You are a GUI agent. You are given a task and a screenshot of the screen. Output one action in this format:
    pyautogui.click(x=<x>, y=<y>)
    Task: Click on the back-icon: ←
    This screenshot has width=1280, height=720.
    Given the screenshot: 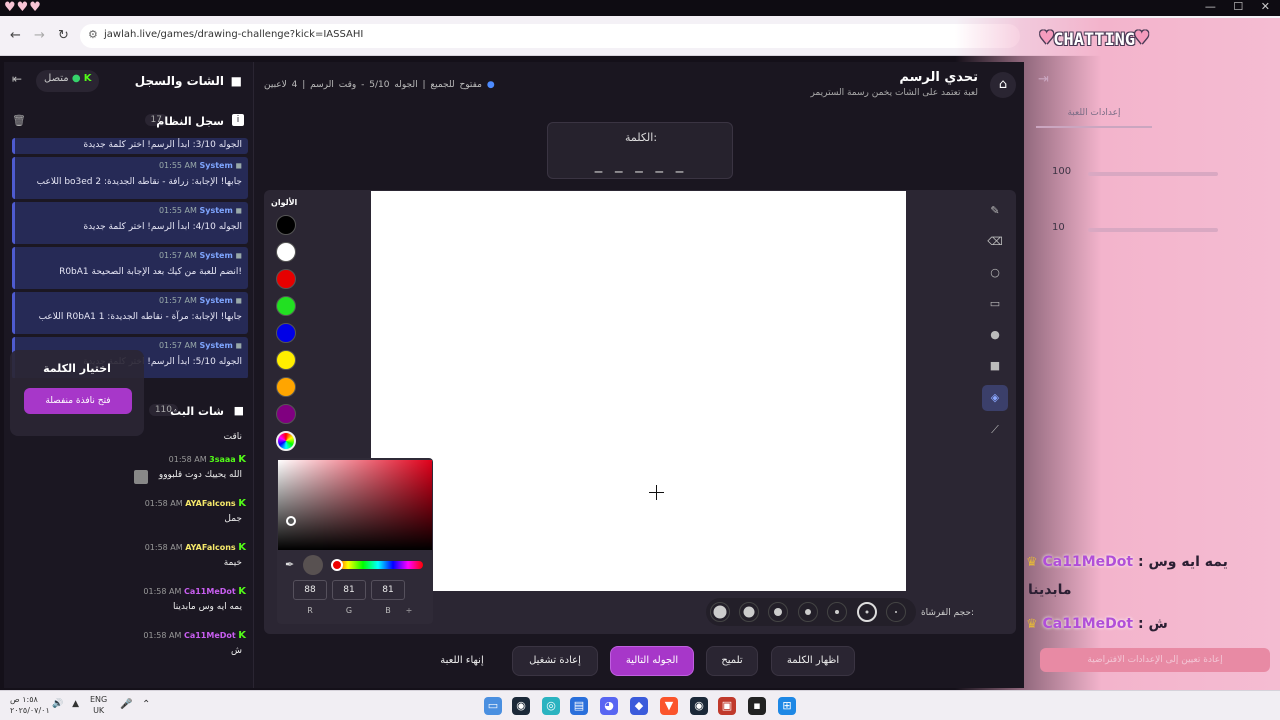 What is the action you would take?
    pyautogui.click(x=15, y=35)
    